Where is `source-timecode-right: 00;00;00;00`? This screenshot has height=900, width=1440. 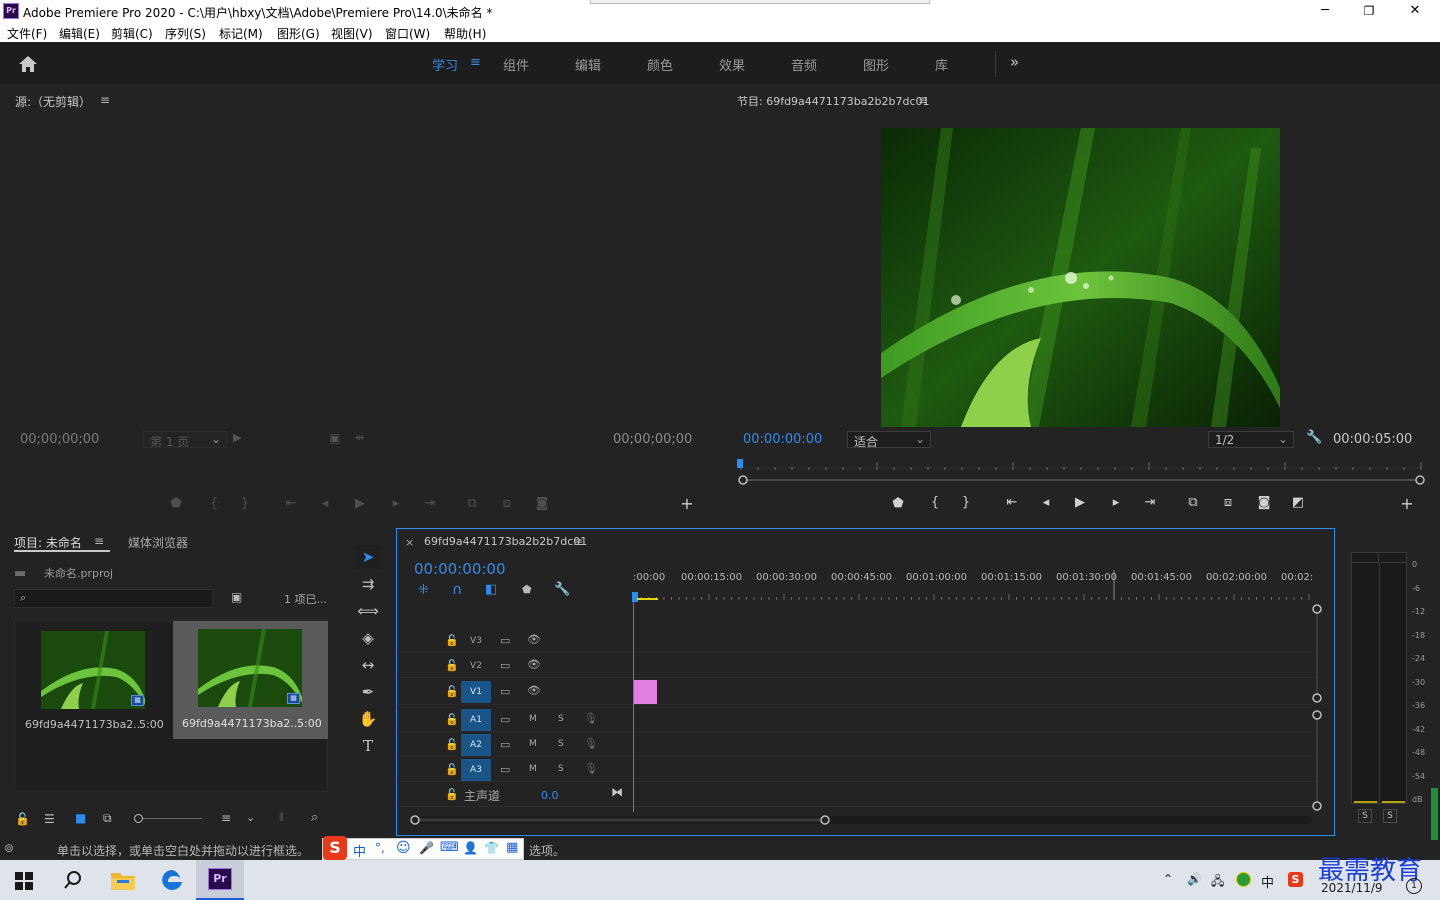
source-timecode-right: 00;00;00;00 is located at coordinates (652, 439).